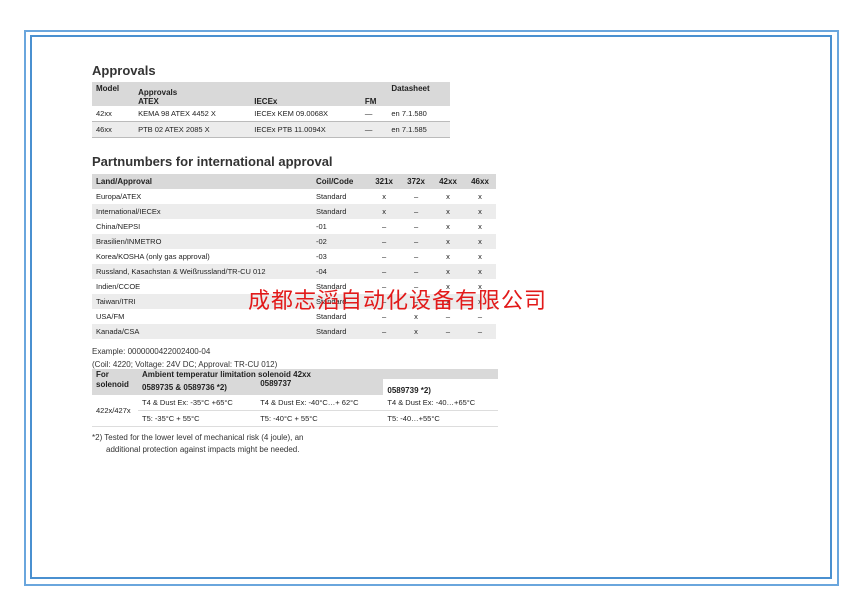 Image resolution: width=865 pixels, height=610 pixels. What do you see at coordinates (340, 181) in the screenshot?
I see `header-coil: Coil/Code` at bounding box center [340, 181].